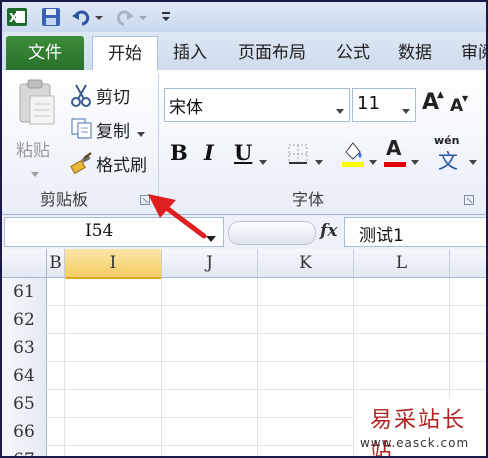 This screenshot has height=458, width=488. What do you see at coordinates (384, 105) in the screenshot?
I see `font-size-combo: 11` at bounding box center [384, 105].